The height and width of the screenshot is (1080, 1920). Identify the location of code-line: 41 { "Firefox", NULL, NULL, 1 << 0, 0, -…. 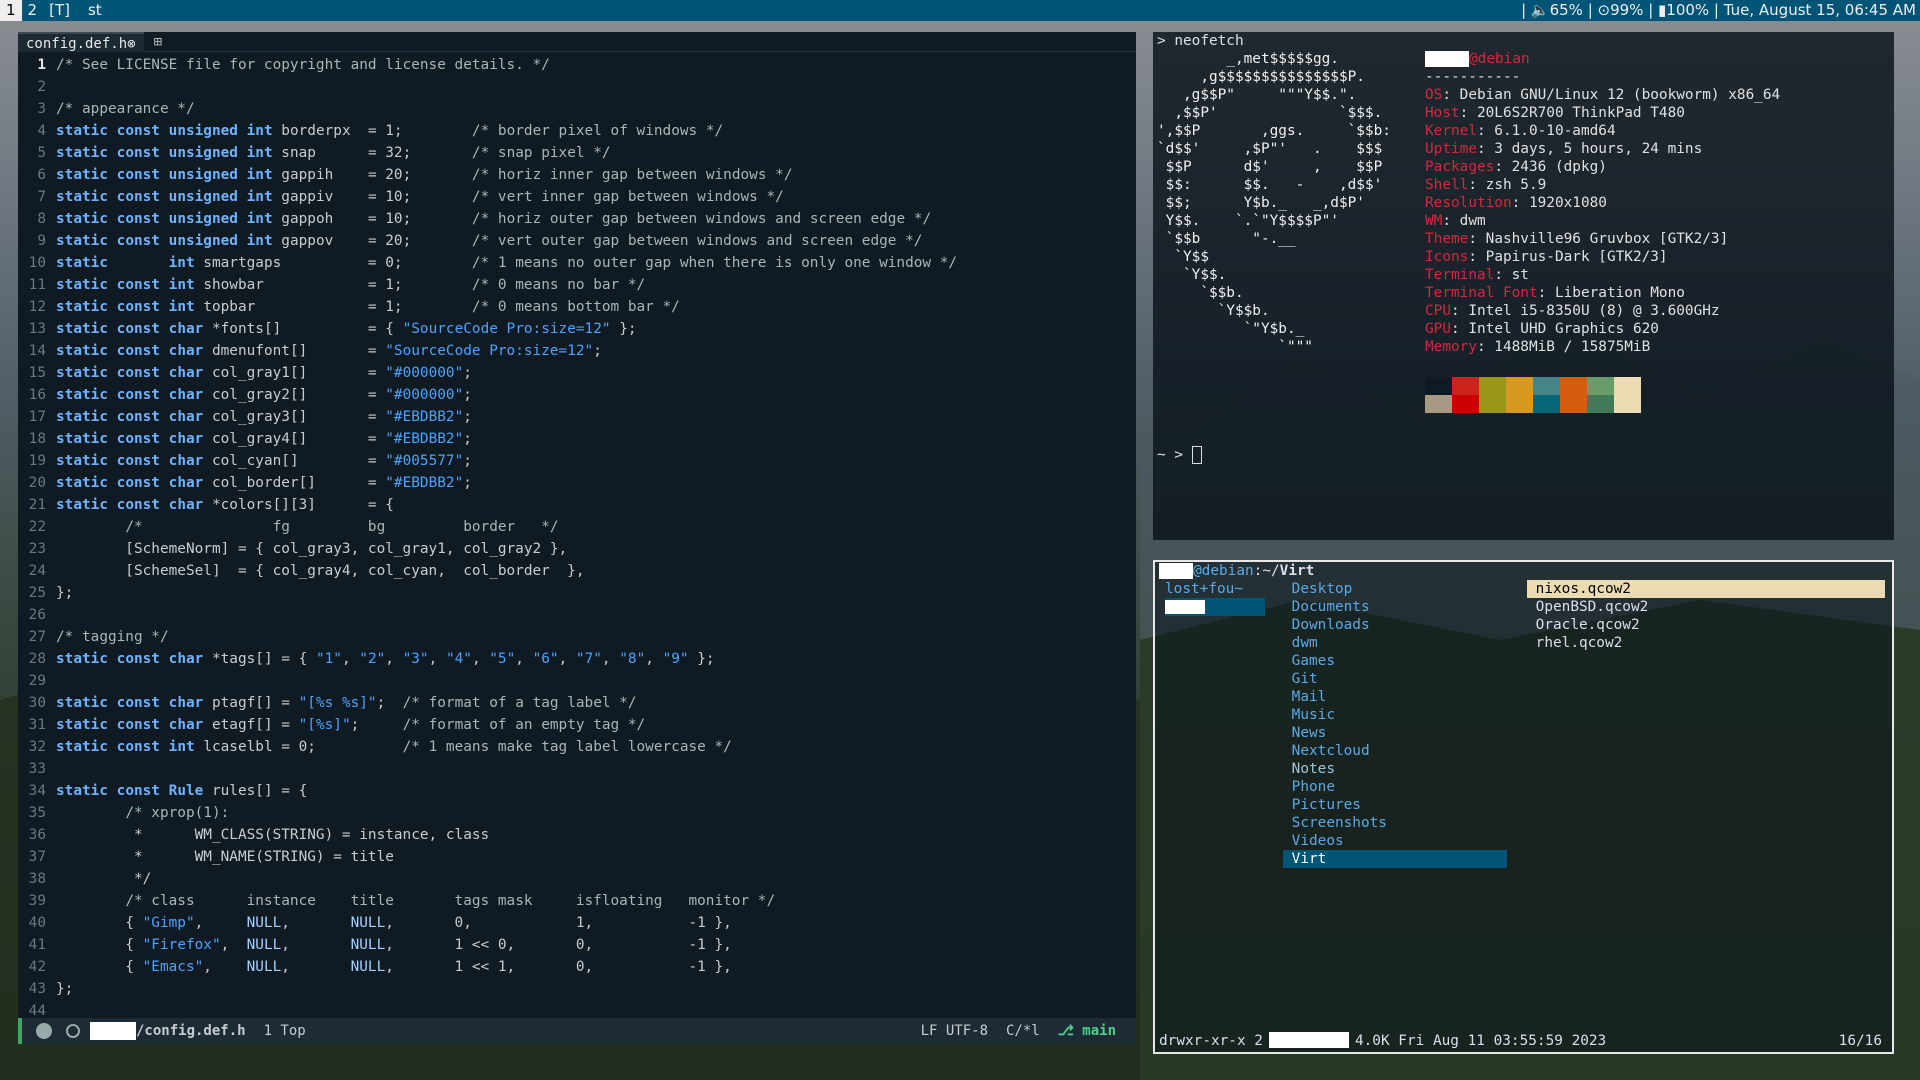
(577, 945).